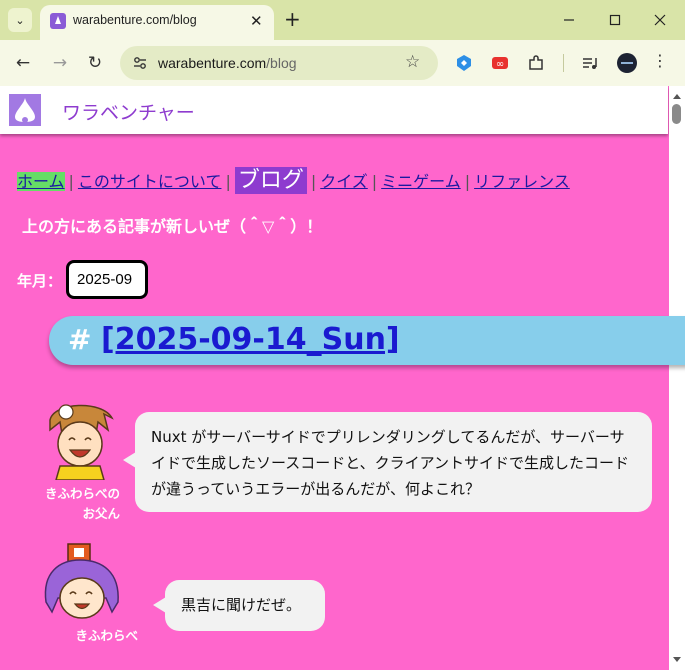  What do you see at coordinates (677, 96) in the screenshot?
I see `scroll-up-icon` at bounding box center [677, 96].